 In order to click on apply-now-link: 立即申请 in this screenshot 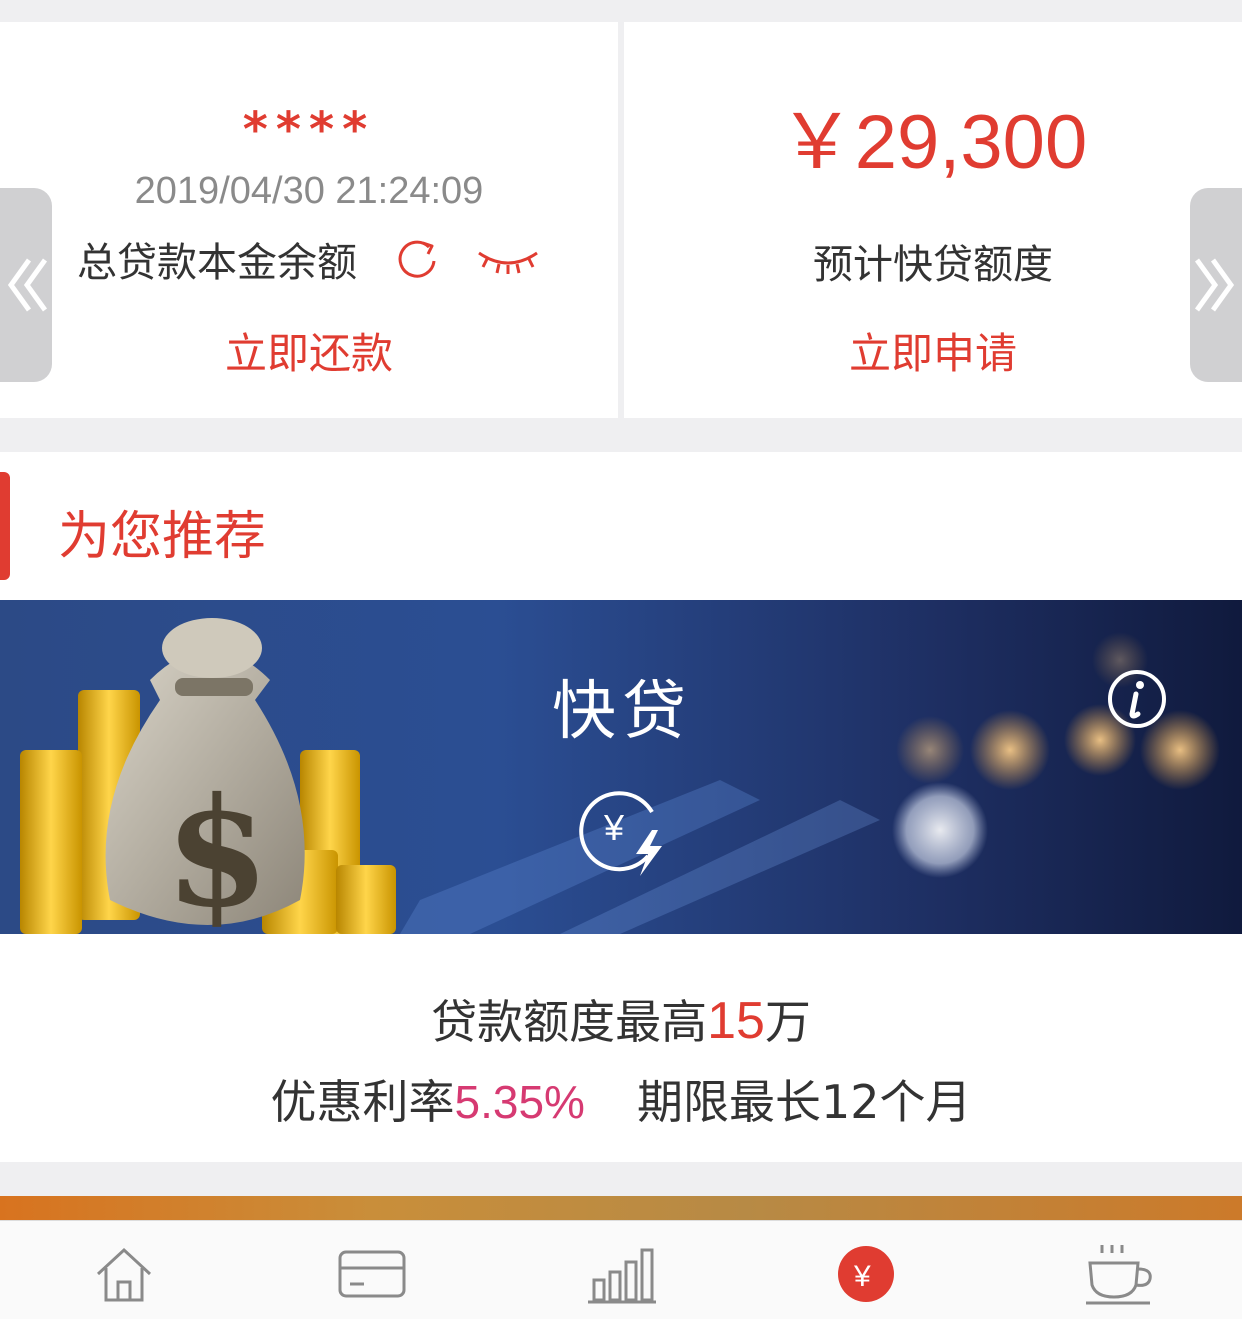, I will do `click(933, 350)`.